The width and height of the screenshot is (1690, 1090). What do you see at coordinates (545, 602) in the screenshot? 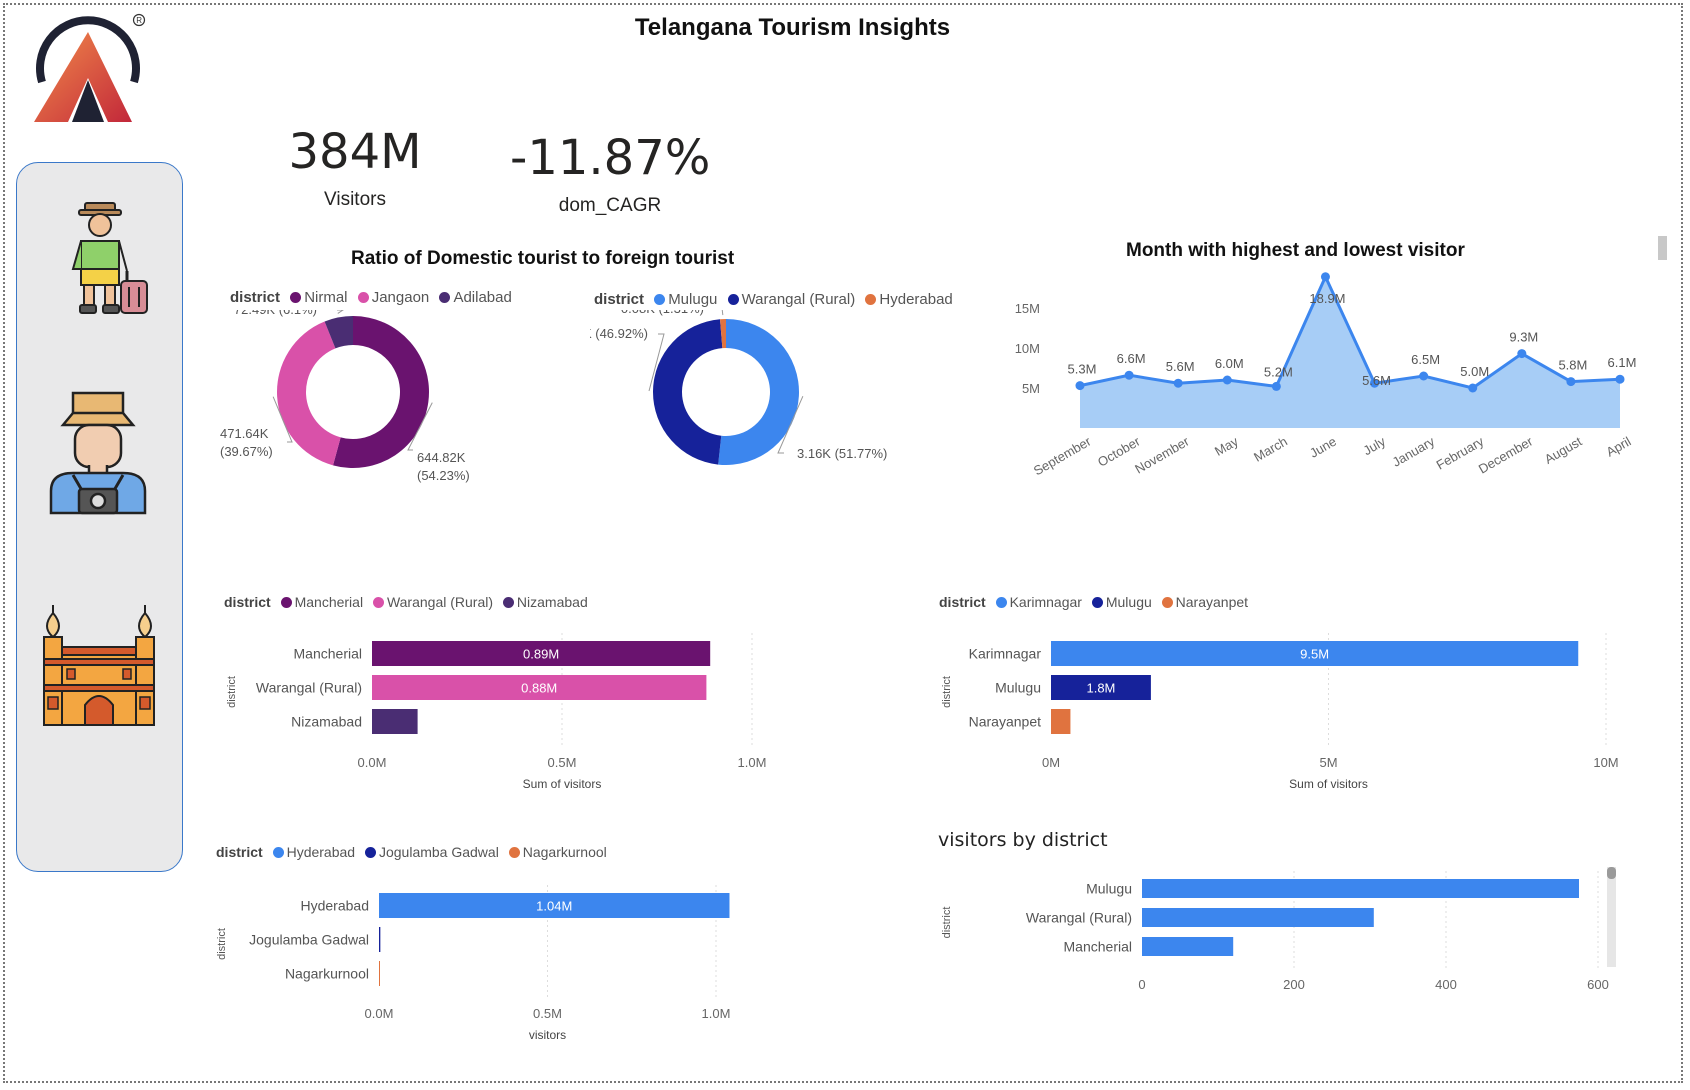
I see `legend-item: Nizamabad` at bounding box center [545, 602].